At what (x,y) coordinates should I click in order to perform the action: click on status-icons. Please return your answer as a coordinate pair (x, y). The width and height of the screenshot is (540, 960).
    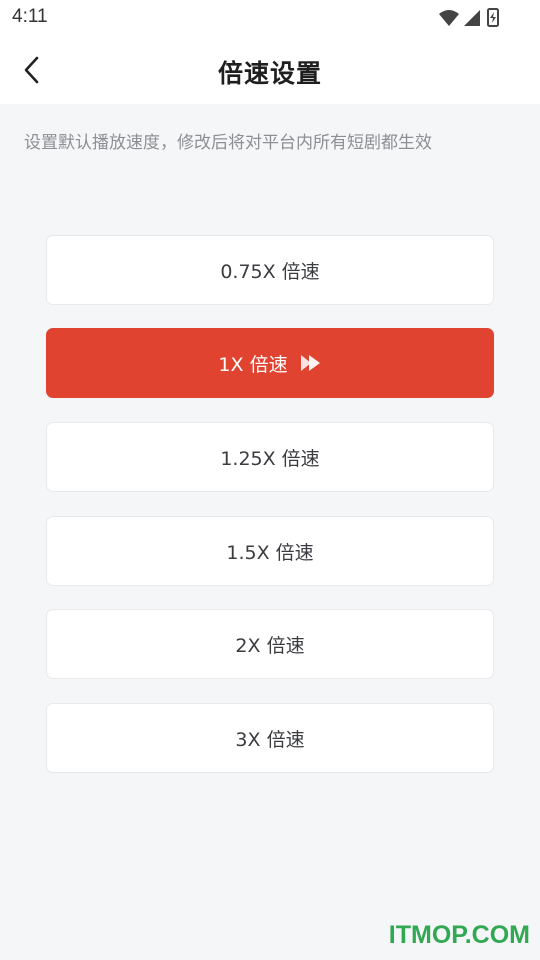
    Looking at the image, I should click on (469, 18).